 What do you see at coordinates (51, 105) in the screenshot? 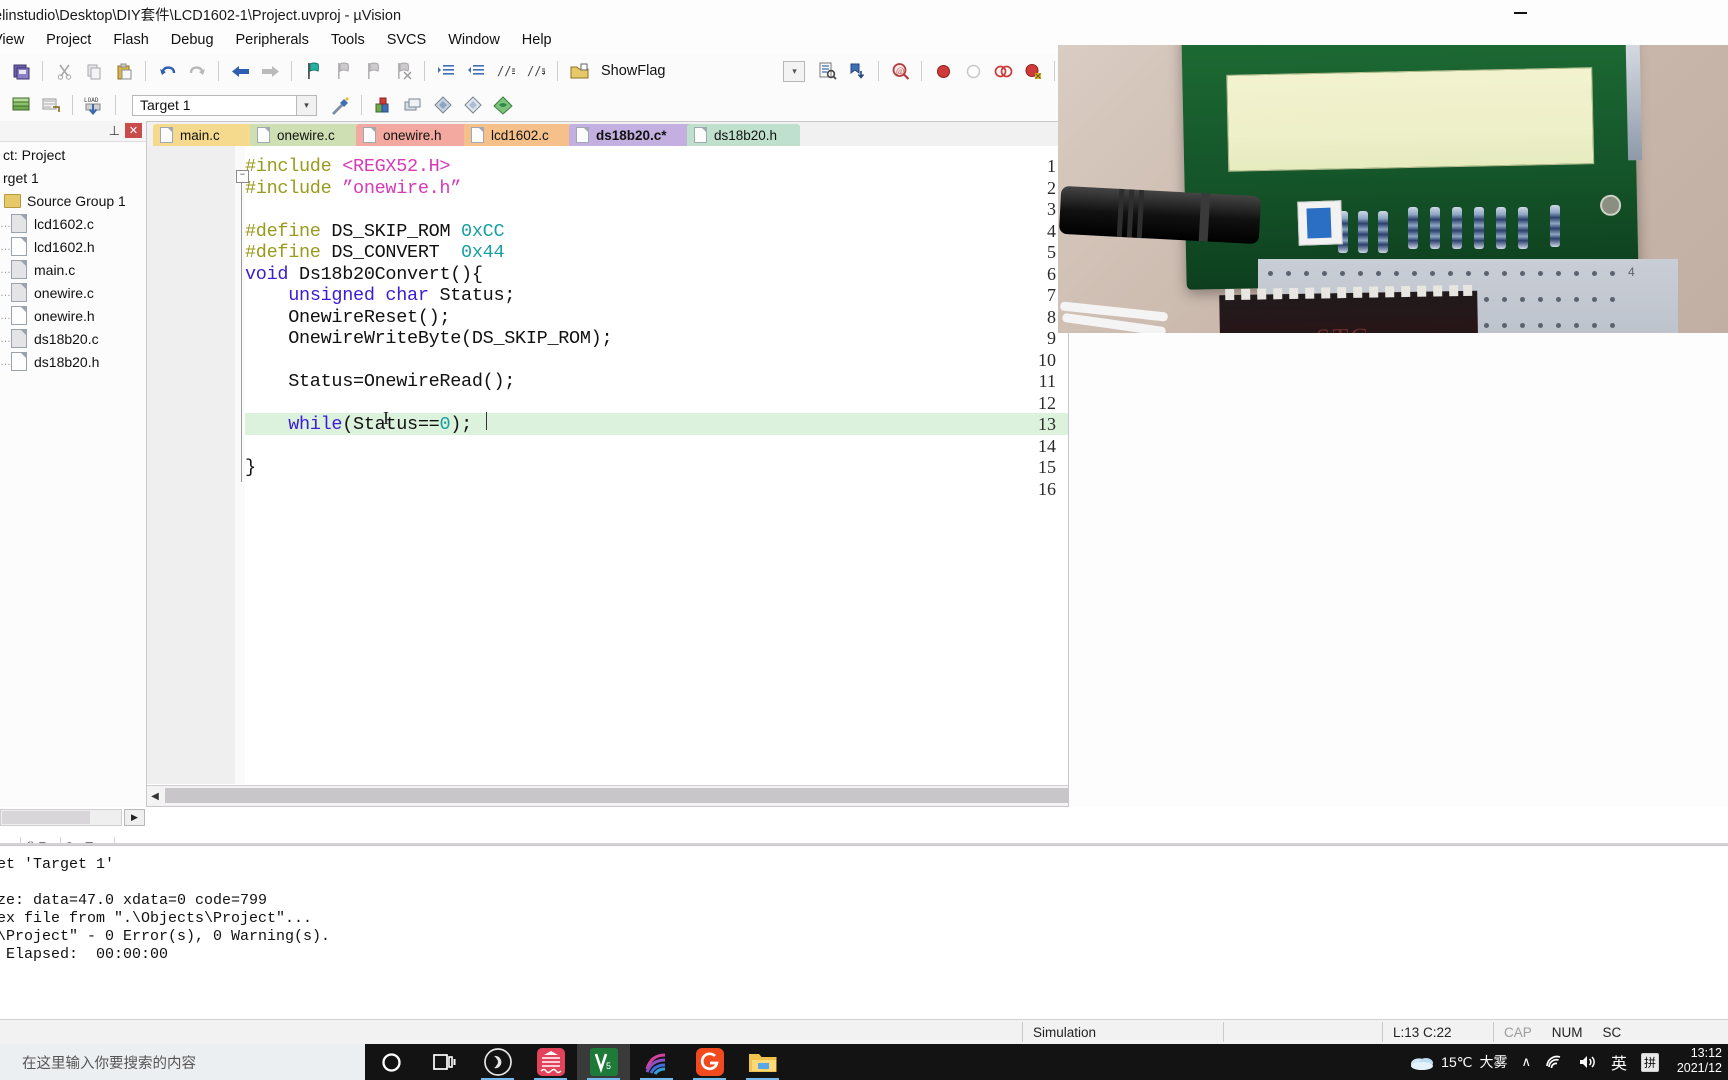
I see `rebuild-icon` at bounding box center [51, 105].